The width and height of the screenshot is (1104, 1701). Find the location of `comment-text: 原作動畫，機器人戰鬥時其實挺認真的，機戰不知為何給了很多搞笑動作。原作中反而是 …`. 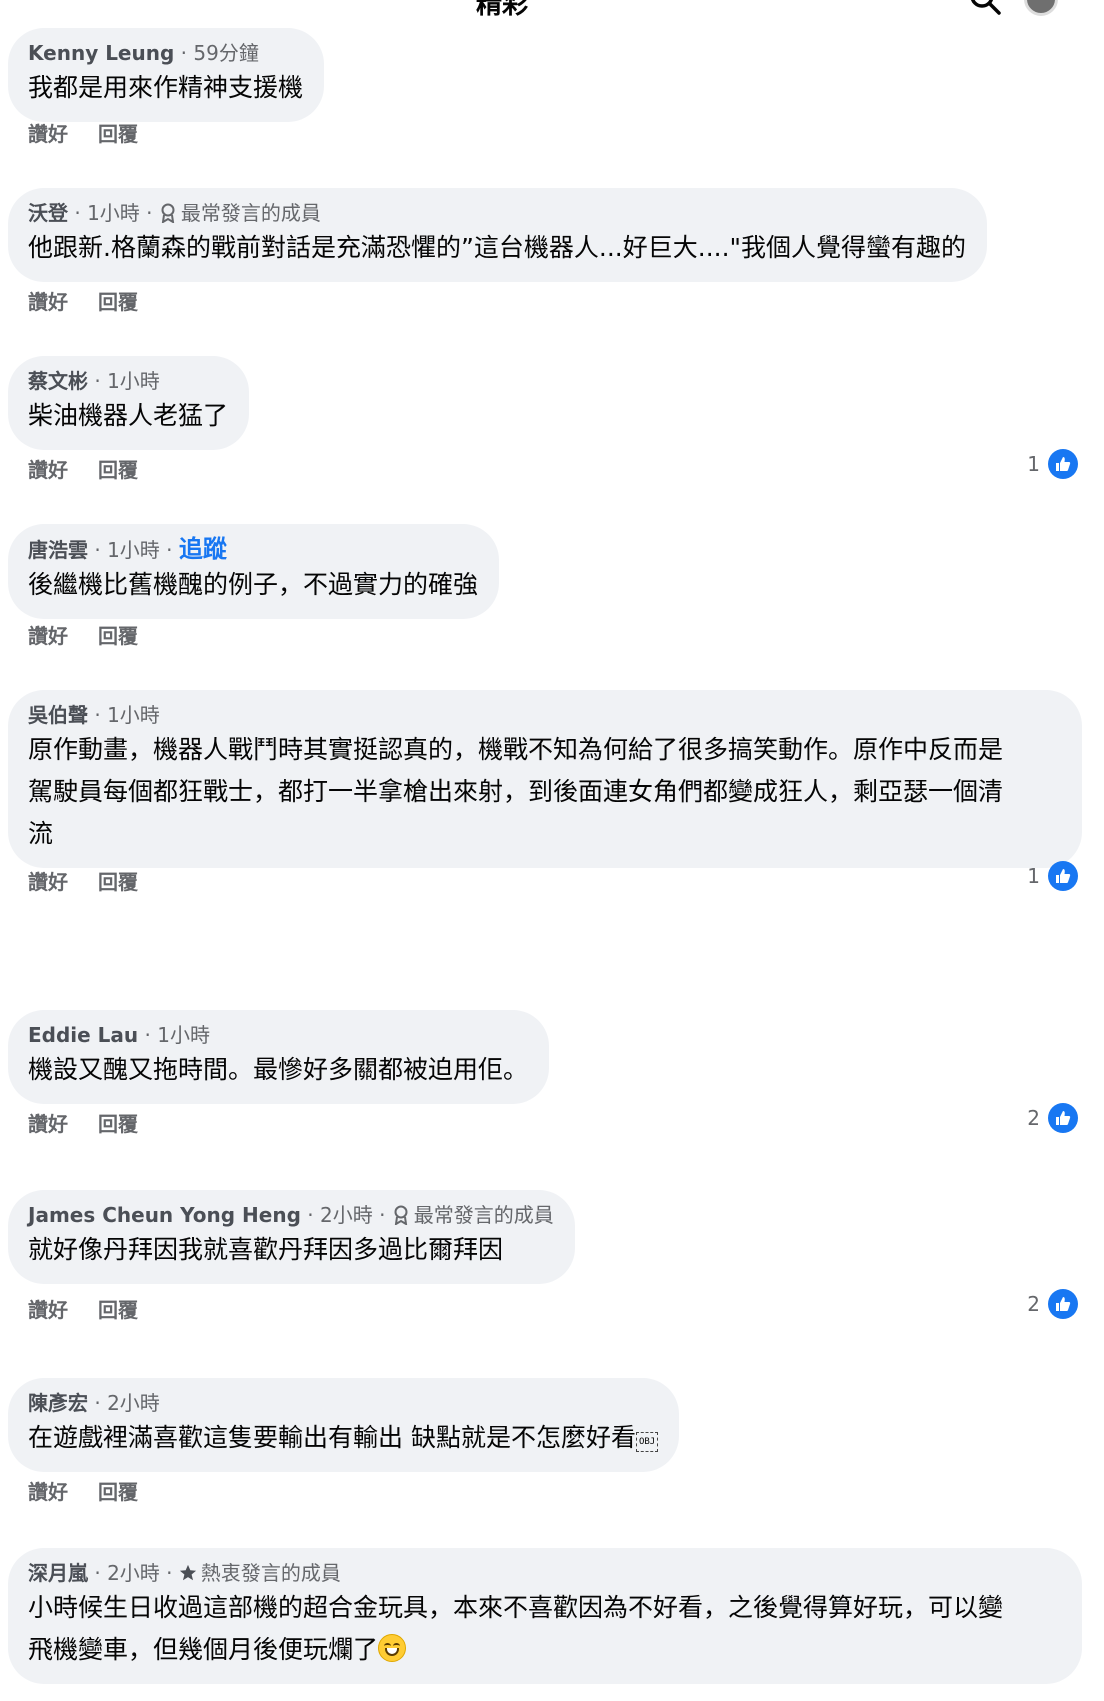

comment-text: 原作動畫，機器人戰鬥時其實挺認真的，機戰不知為何給了很多搞笑動作。原作中反而是 … is located at coordinates (516, 791).